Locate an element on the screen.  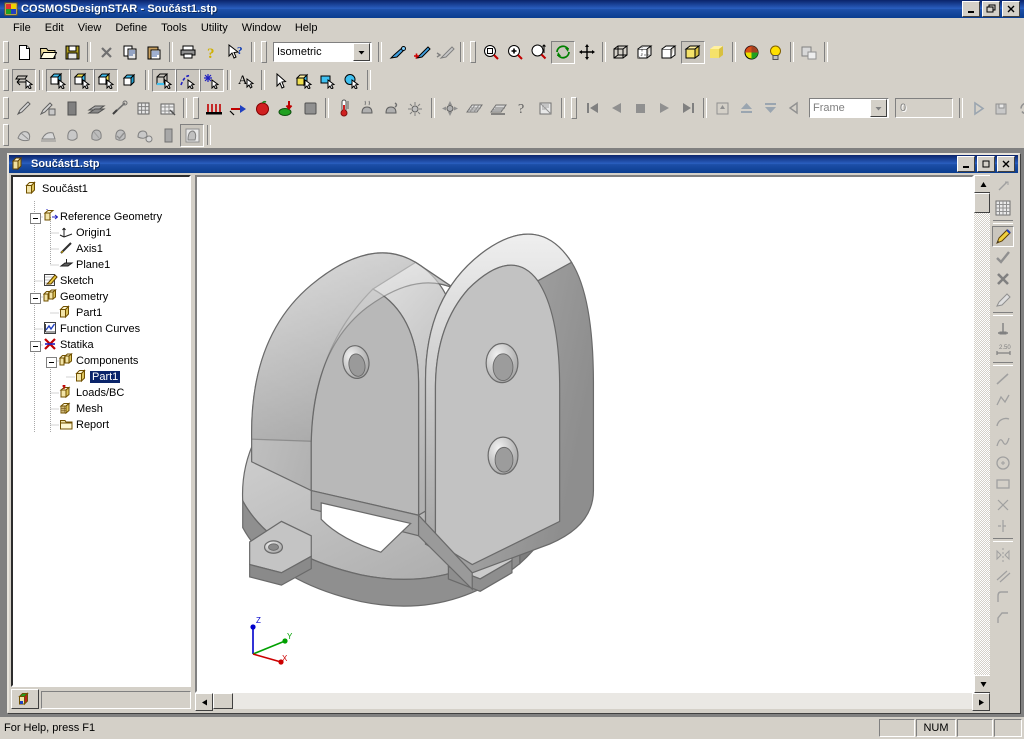
about-help-icon: ? is located at coordinates (212, 52).